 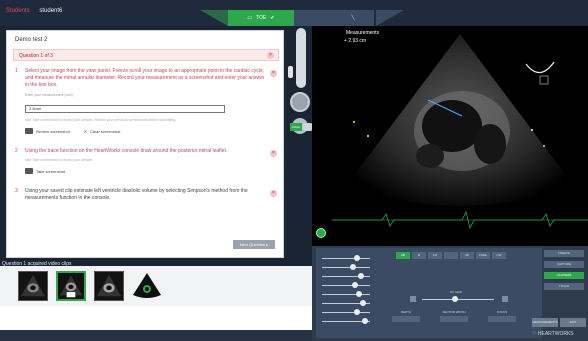 What do you see at coordinates (301, 58) in the screenshot?
I see `probe-depth-control` at bounding box center [301, 58].